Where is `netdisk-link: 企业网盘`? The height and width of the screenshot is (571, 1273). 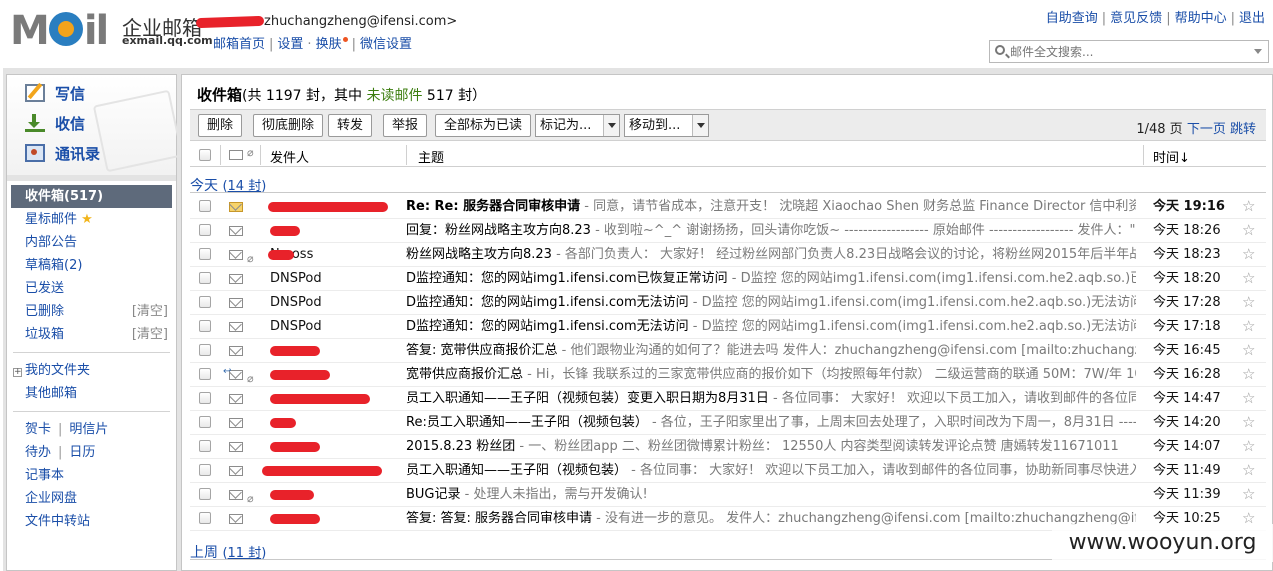
netdisk-link: 企业网盘 is located at coordinates (91, 498).